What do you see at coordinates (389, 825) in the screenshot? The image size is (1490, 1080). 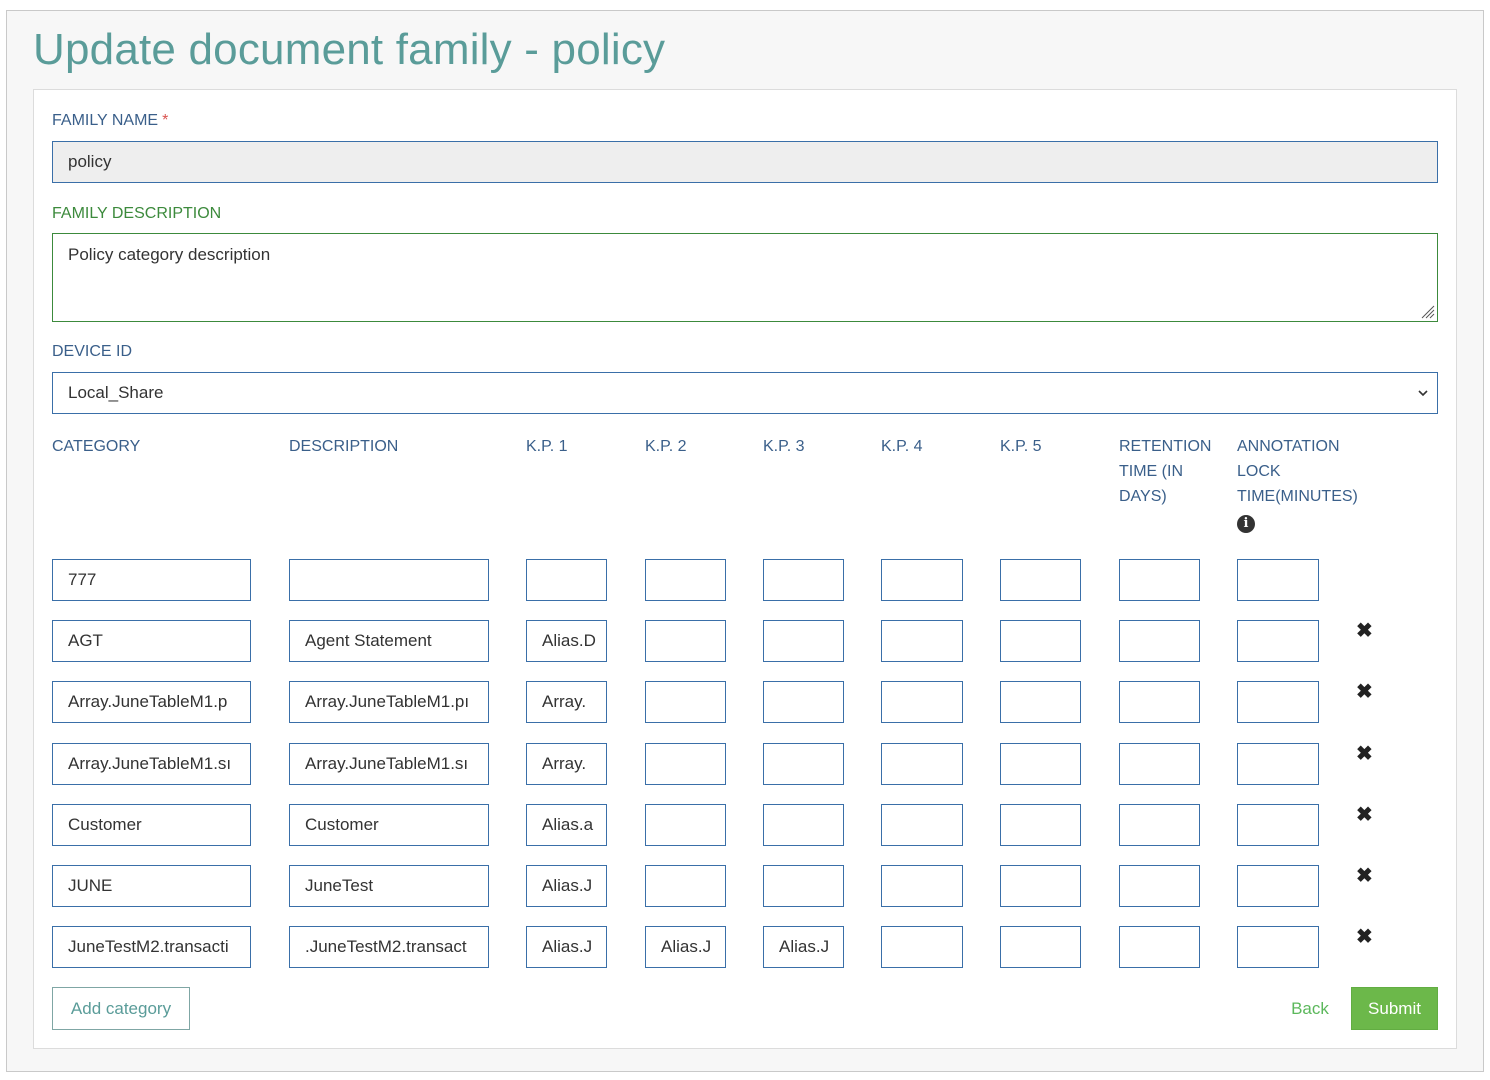 I see `description-input: Customer` at bounding box center [389, 825].